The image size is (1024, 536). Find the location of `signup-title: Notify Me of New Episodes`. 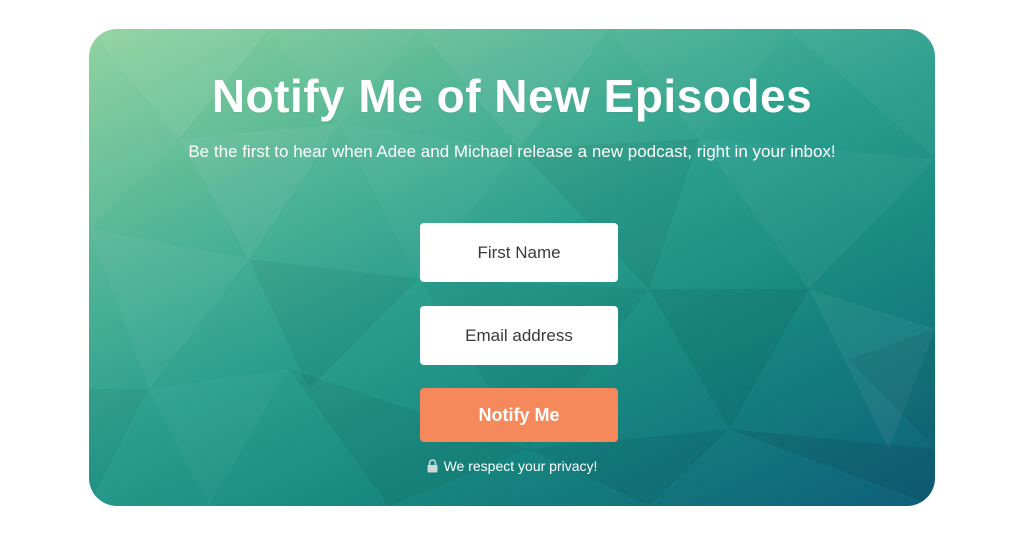

signup-title: Notify Me of New Episodes is located at coordinates (512, 96).